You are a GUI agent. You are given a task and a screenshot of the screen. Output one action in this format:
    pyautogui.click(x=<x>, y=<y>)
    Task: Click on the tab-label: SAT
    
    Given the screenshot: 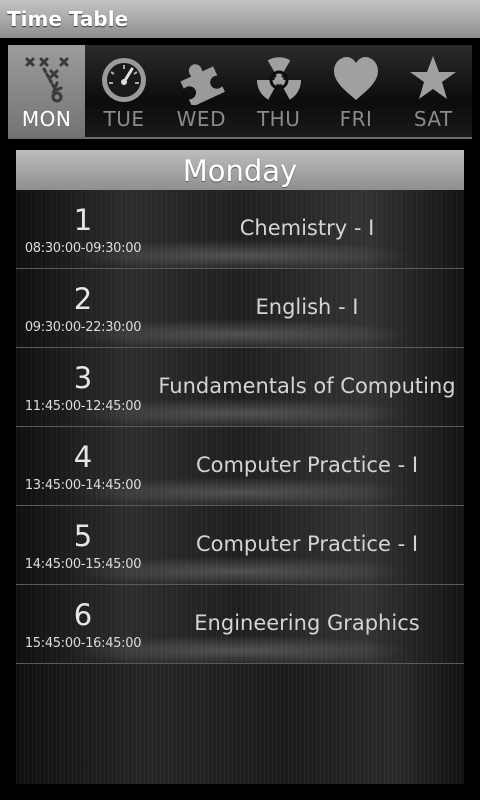 What is the action you would take?
    pyautogui.click(x=433, y=119)
    